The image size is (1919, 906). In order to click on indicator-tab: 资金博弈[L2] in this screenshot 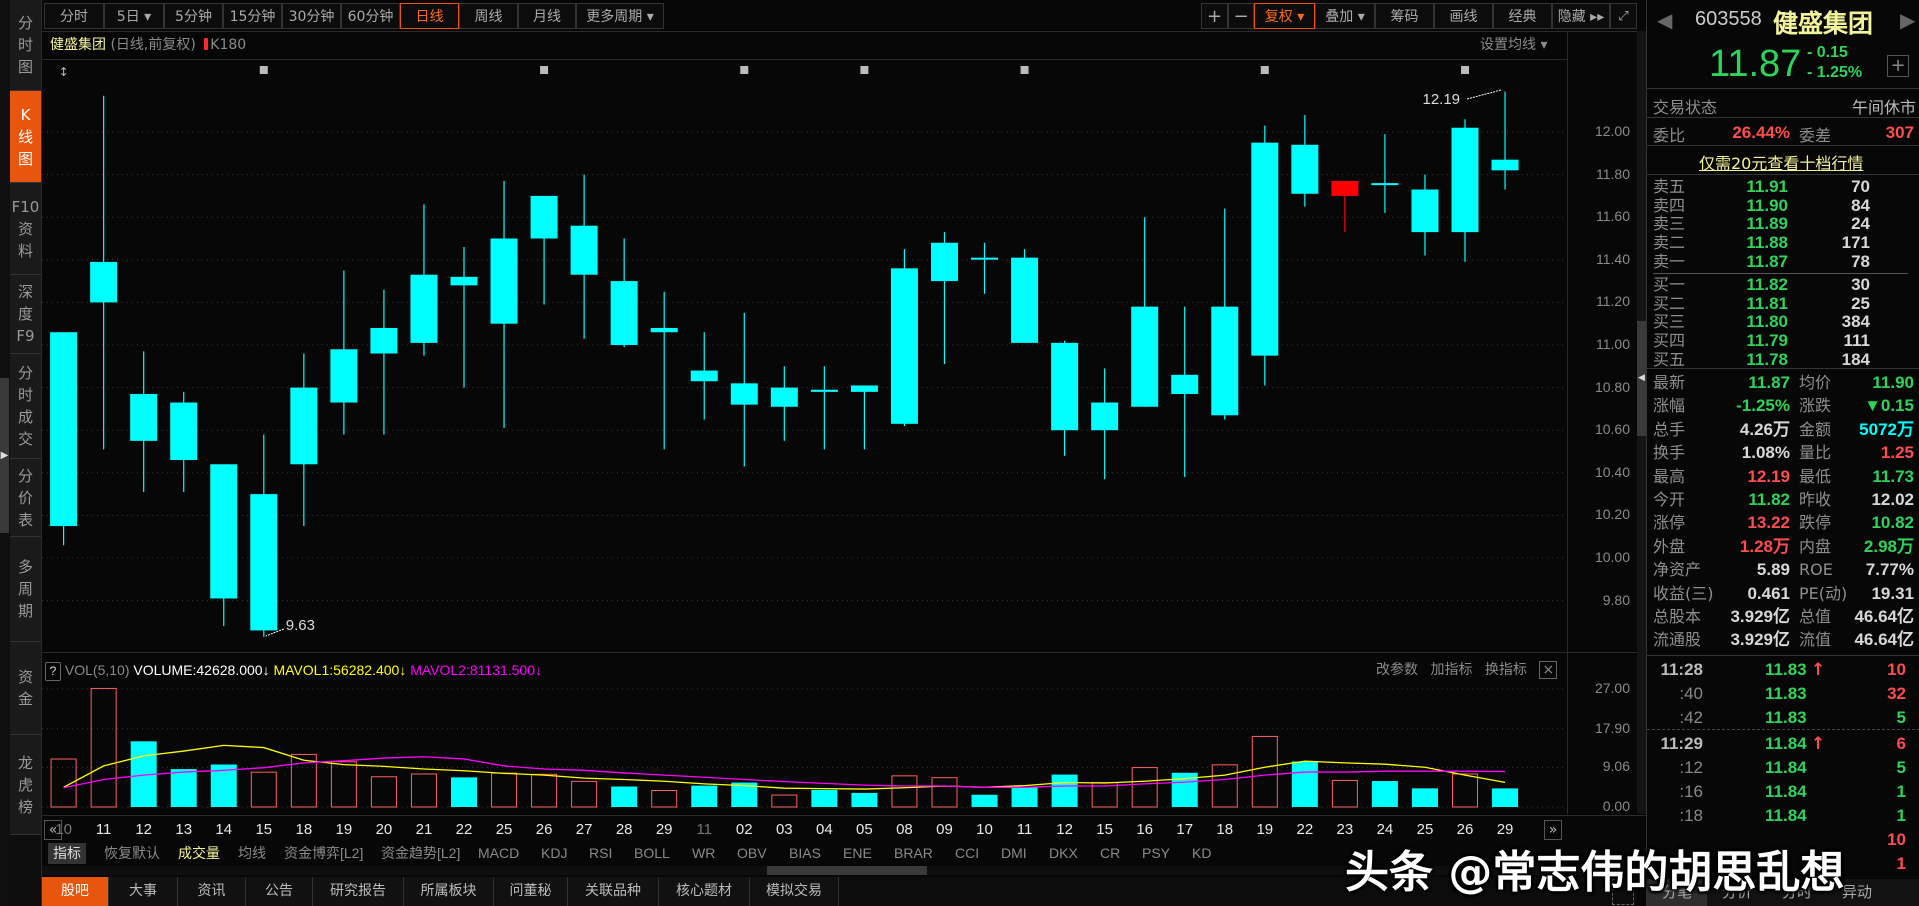, I will do `click(323, 853)`.